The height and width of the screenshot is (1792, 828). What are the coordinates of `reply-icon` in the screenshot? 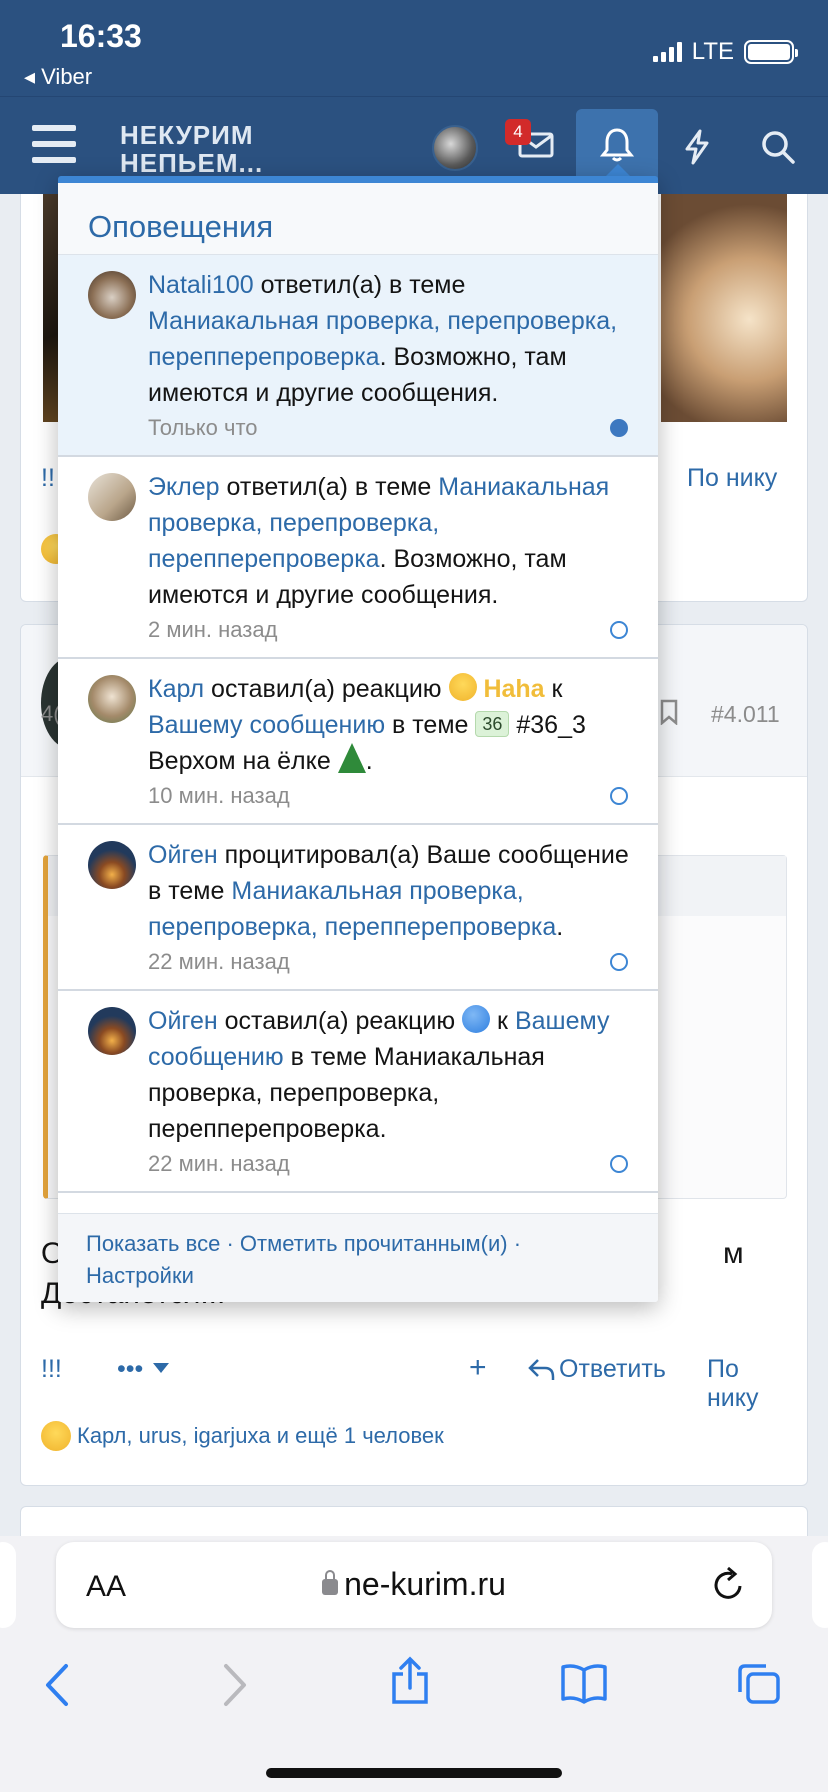 It's located at (541, 1370).